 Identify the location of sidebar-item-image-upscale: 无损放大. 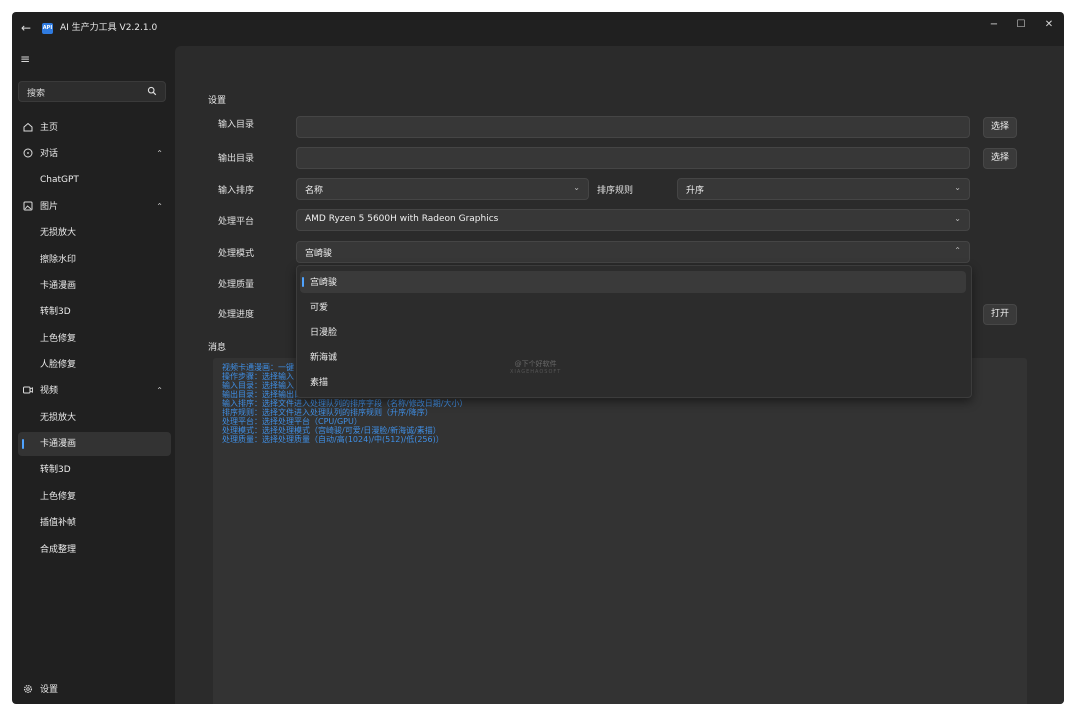
(94, 233).